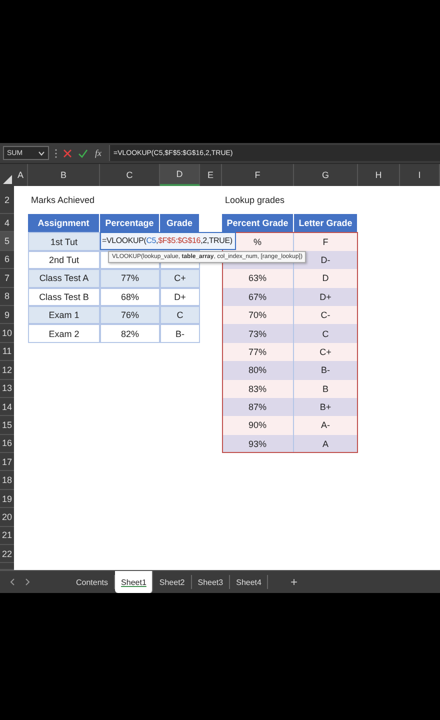 The image size is (440, 720). Describe the element at coordinates (258, 315) in the screenshot. I see `table-cell: 70%` at that location.